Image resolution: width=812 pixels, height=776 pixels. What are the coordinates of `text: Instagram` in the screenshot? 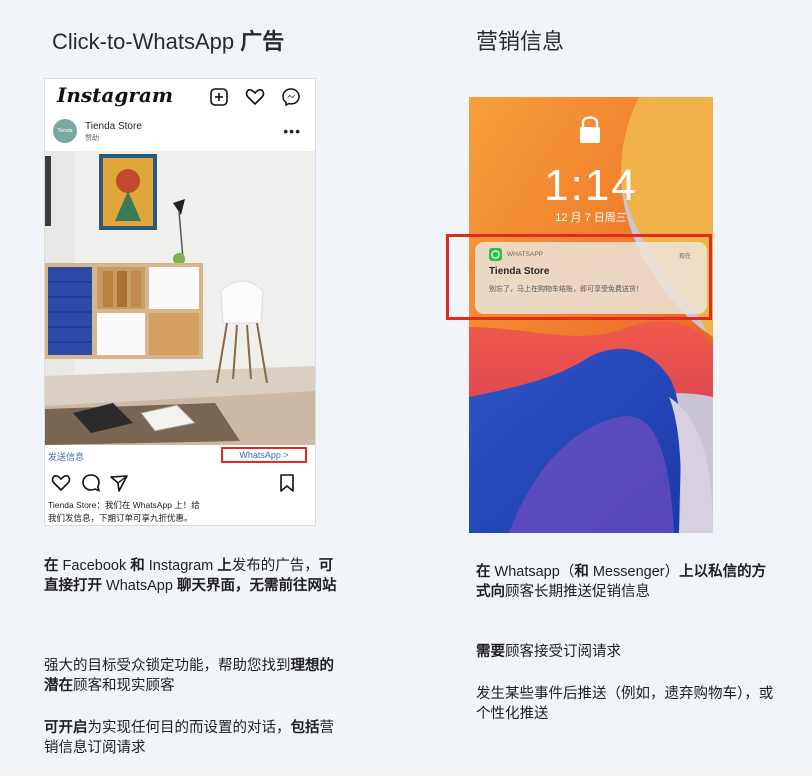 It's located at (181, 566).